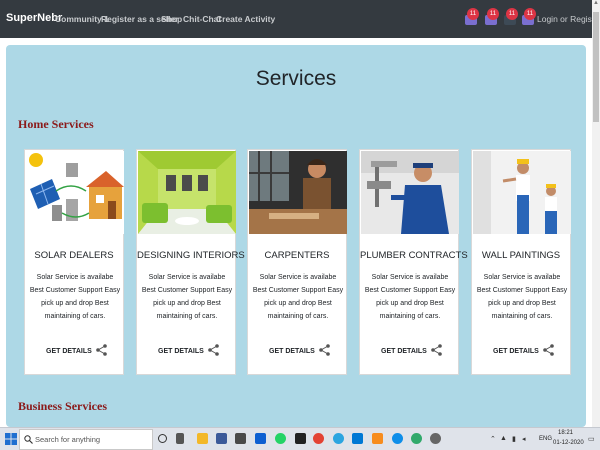 Image resolution: width=600 pixels, height=450 pixels. I want to click on scroll-thumb, so click(596, 67).